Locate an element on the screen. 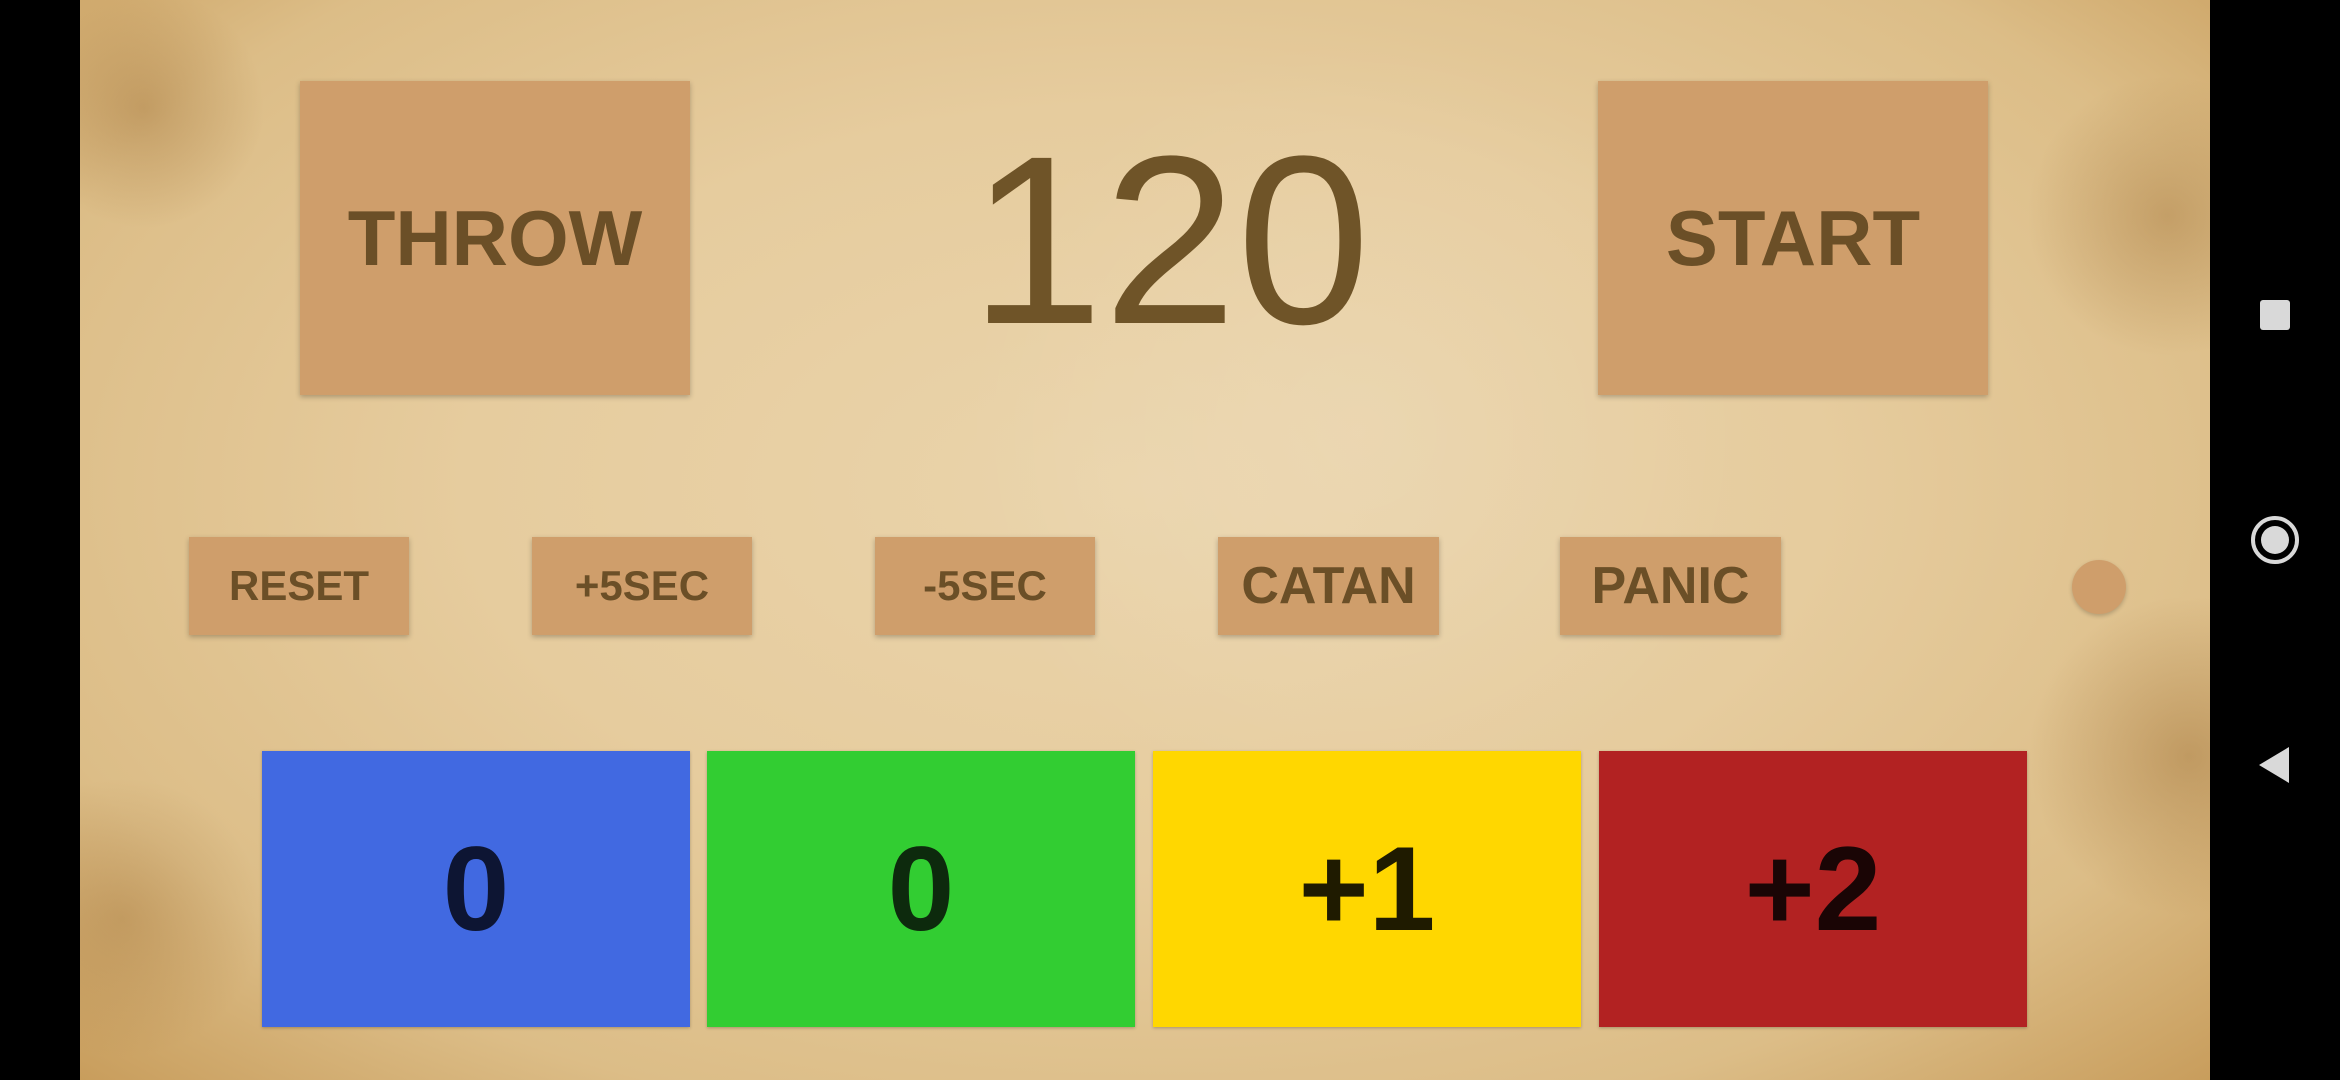 This screenshot has width=2340, height=1080. timer-display: 120 is located at coordinates (1170, 240).